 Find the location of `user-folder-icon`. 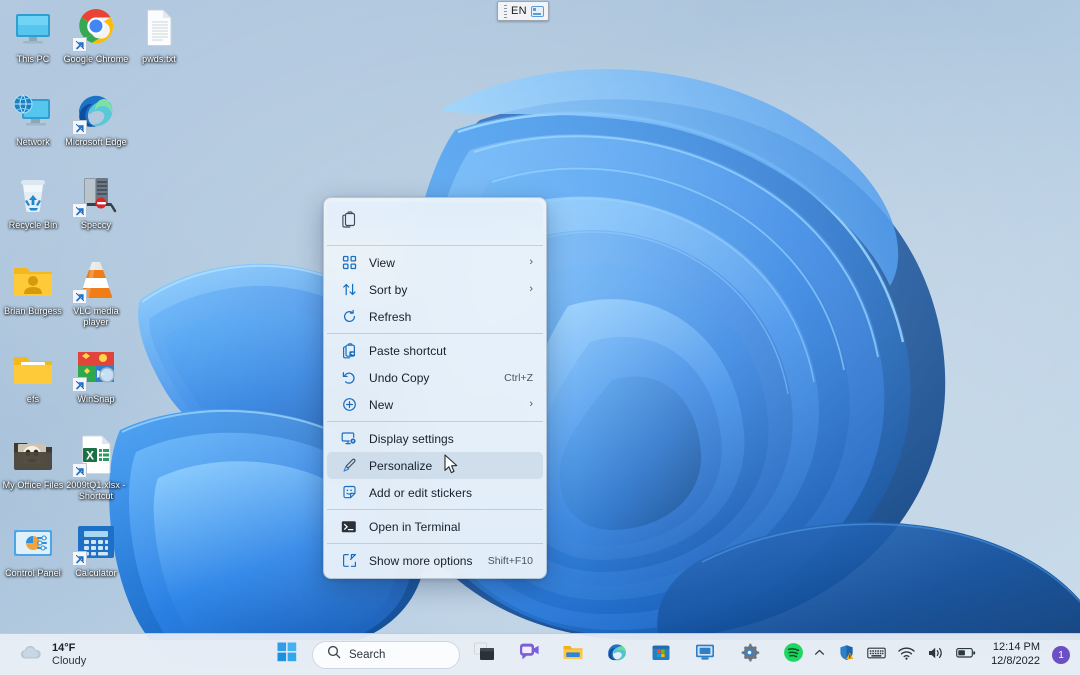

user-folder-icon is located at coordinates (33, 280).